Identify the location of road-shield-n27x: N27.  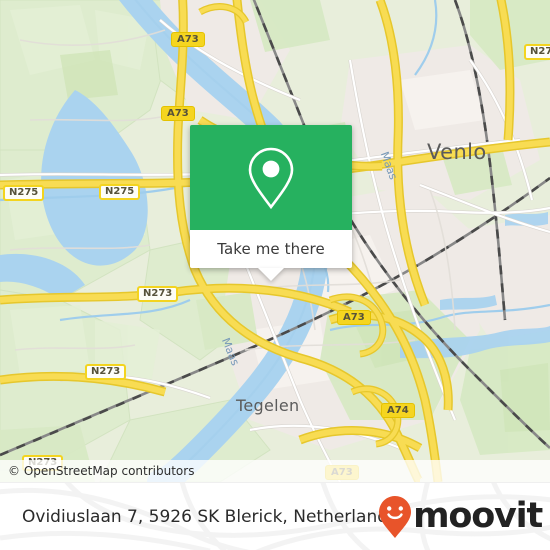
(537, 52).